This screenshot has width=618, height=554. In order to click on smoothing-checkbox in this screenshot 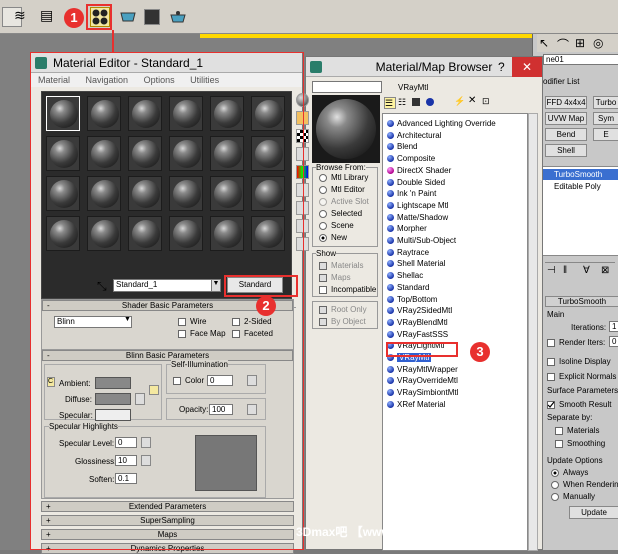, I will do `click(559, 444)`.